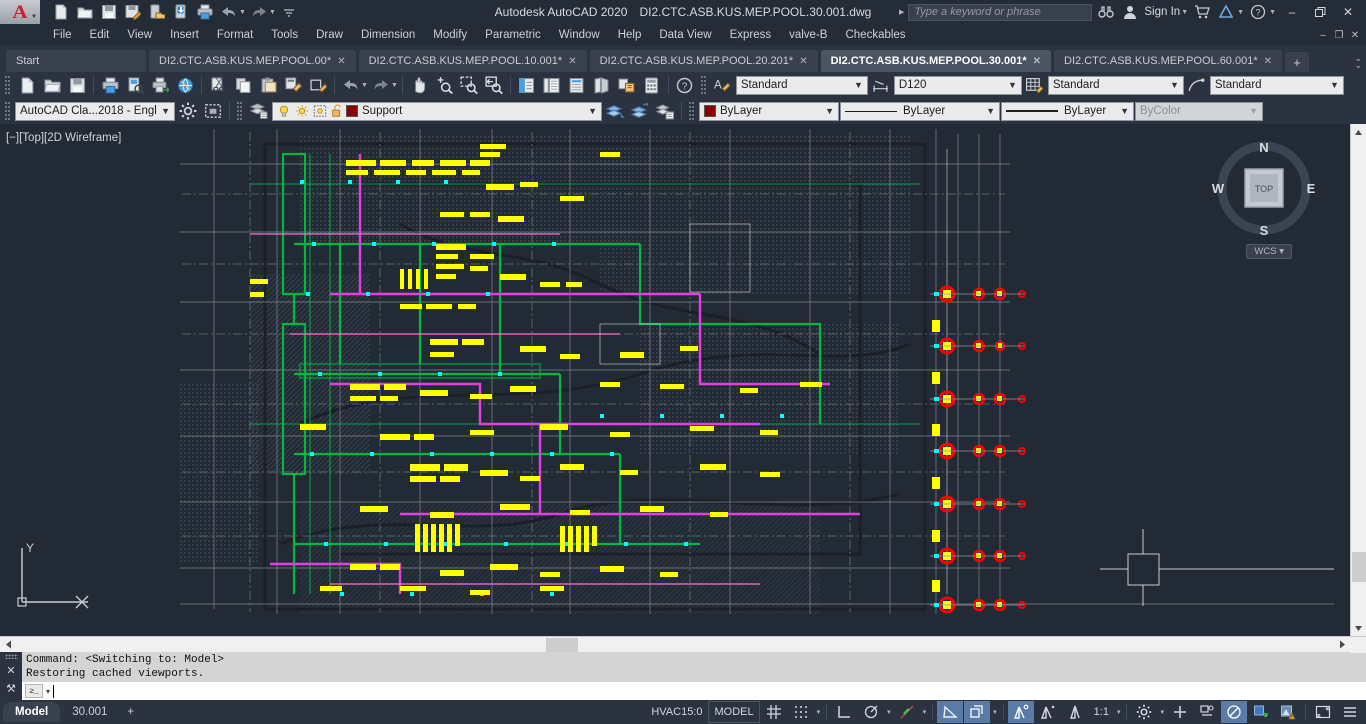 The width and height of the screenshot is (1366, 724). Describe the element at coordinates (302, 111) in the screenshot. I see `sun-icon` at that location.